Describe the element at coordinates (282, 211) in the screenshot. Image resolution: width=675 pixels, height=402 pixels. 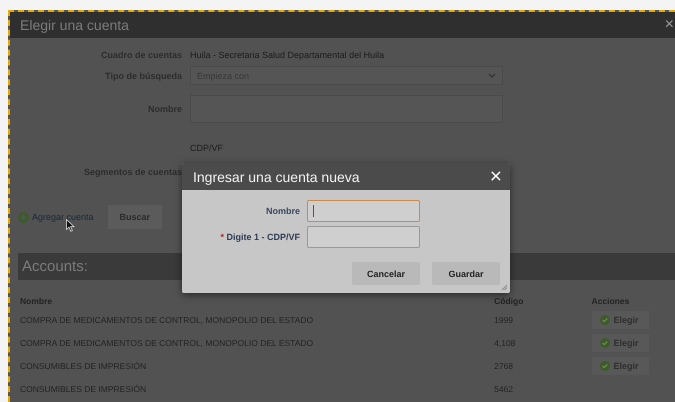
I see `field-label: Nombre` at that location.